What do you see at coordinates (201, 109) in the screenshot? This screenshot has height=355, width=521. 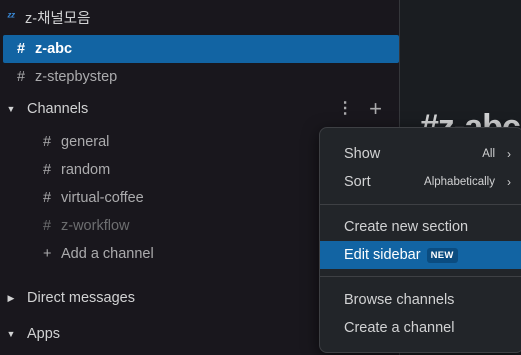 I see `section-channels: ▼ Channels ⋮ +` at bounding box center [201, 109].